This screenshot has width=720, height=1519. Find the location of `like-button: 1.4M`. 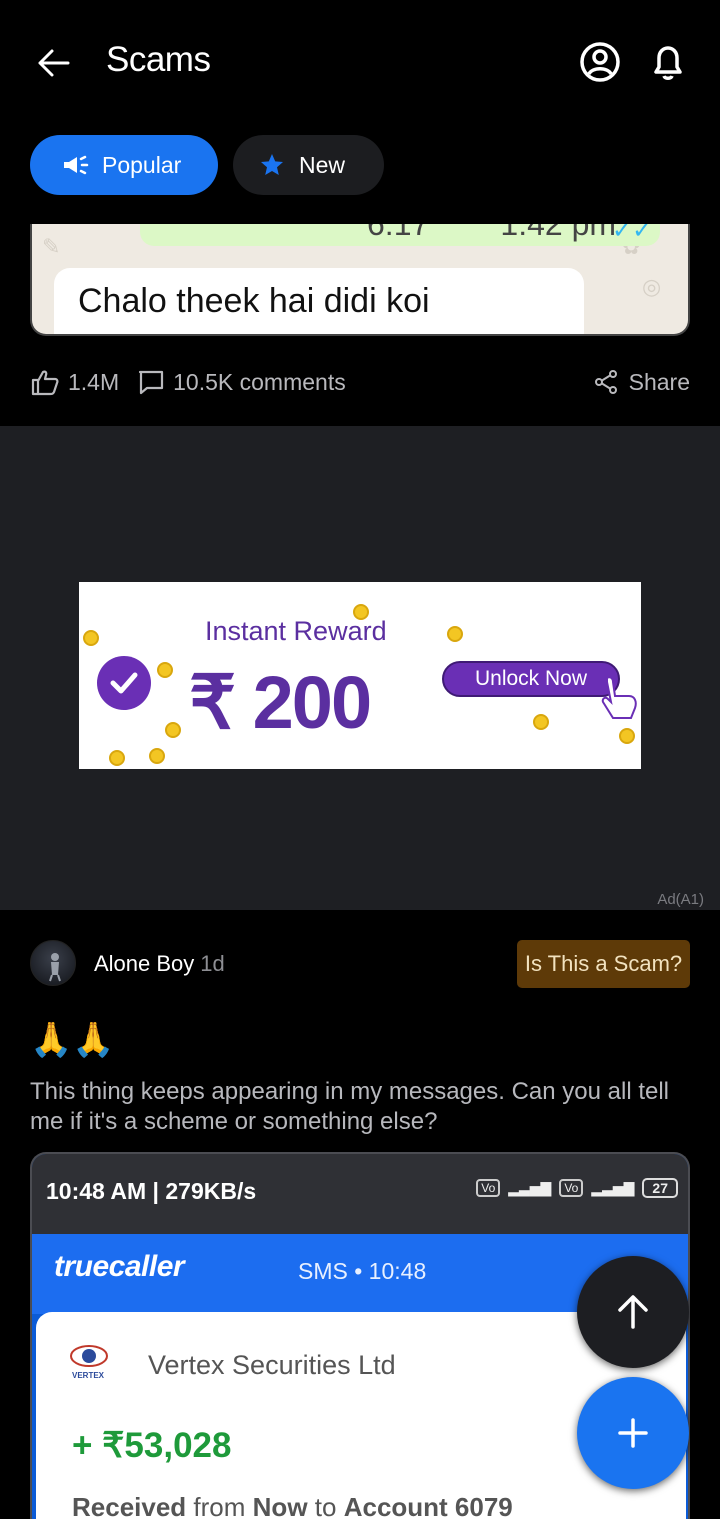

like-button: 1.4M is located at coordinates (74, 382).